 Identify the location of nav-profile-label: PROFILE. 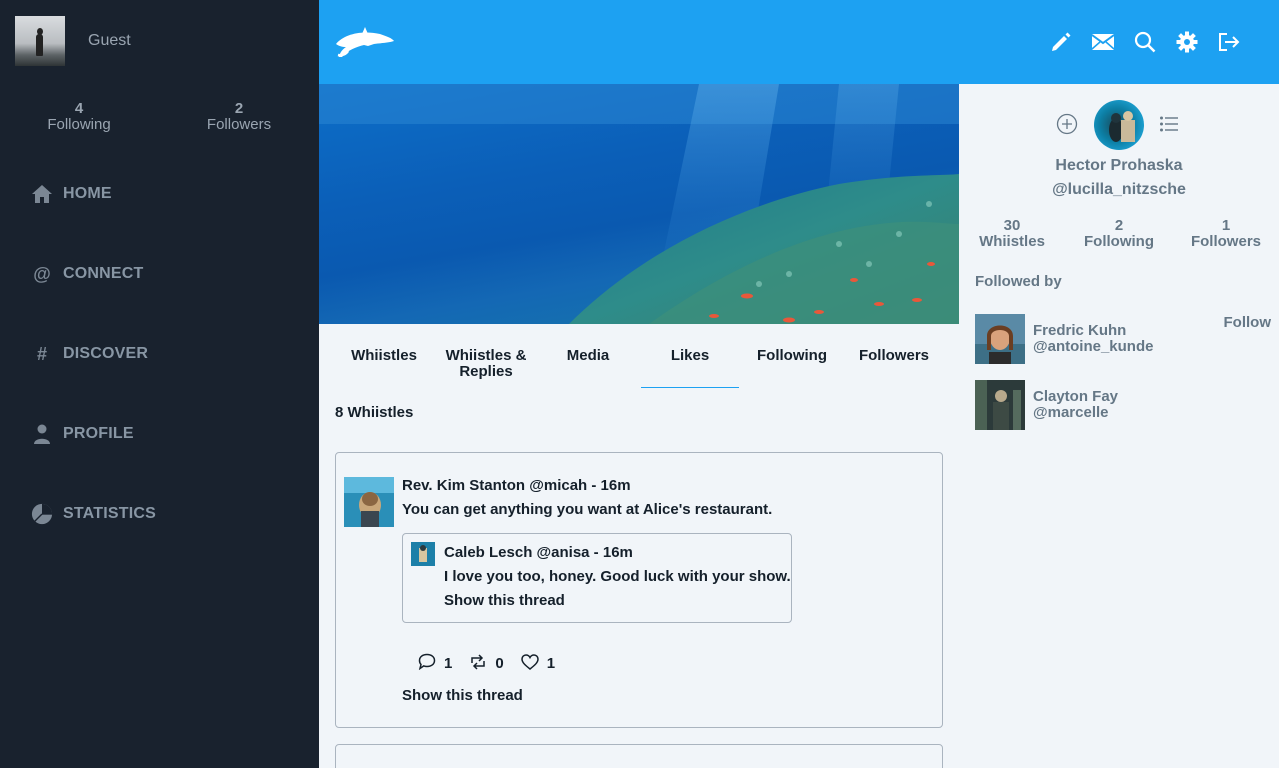
(98, 433).